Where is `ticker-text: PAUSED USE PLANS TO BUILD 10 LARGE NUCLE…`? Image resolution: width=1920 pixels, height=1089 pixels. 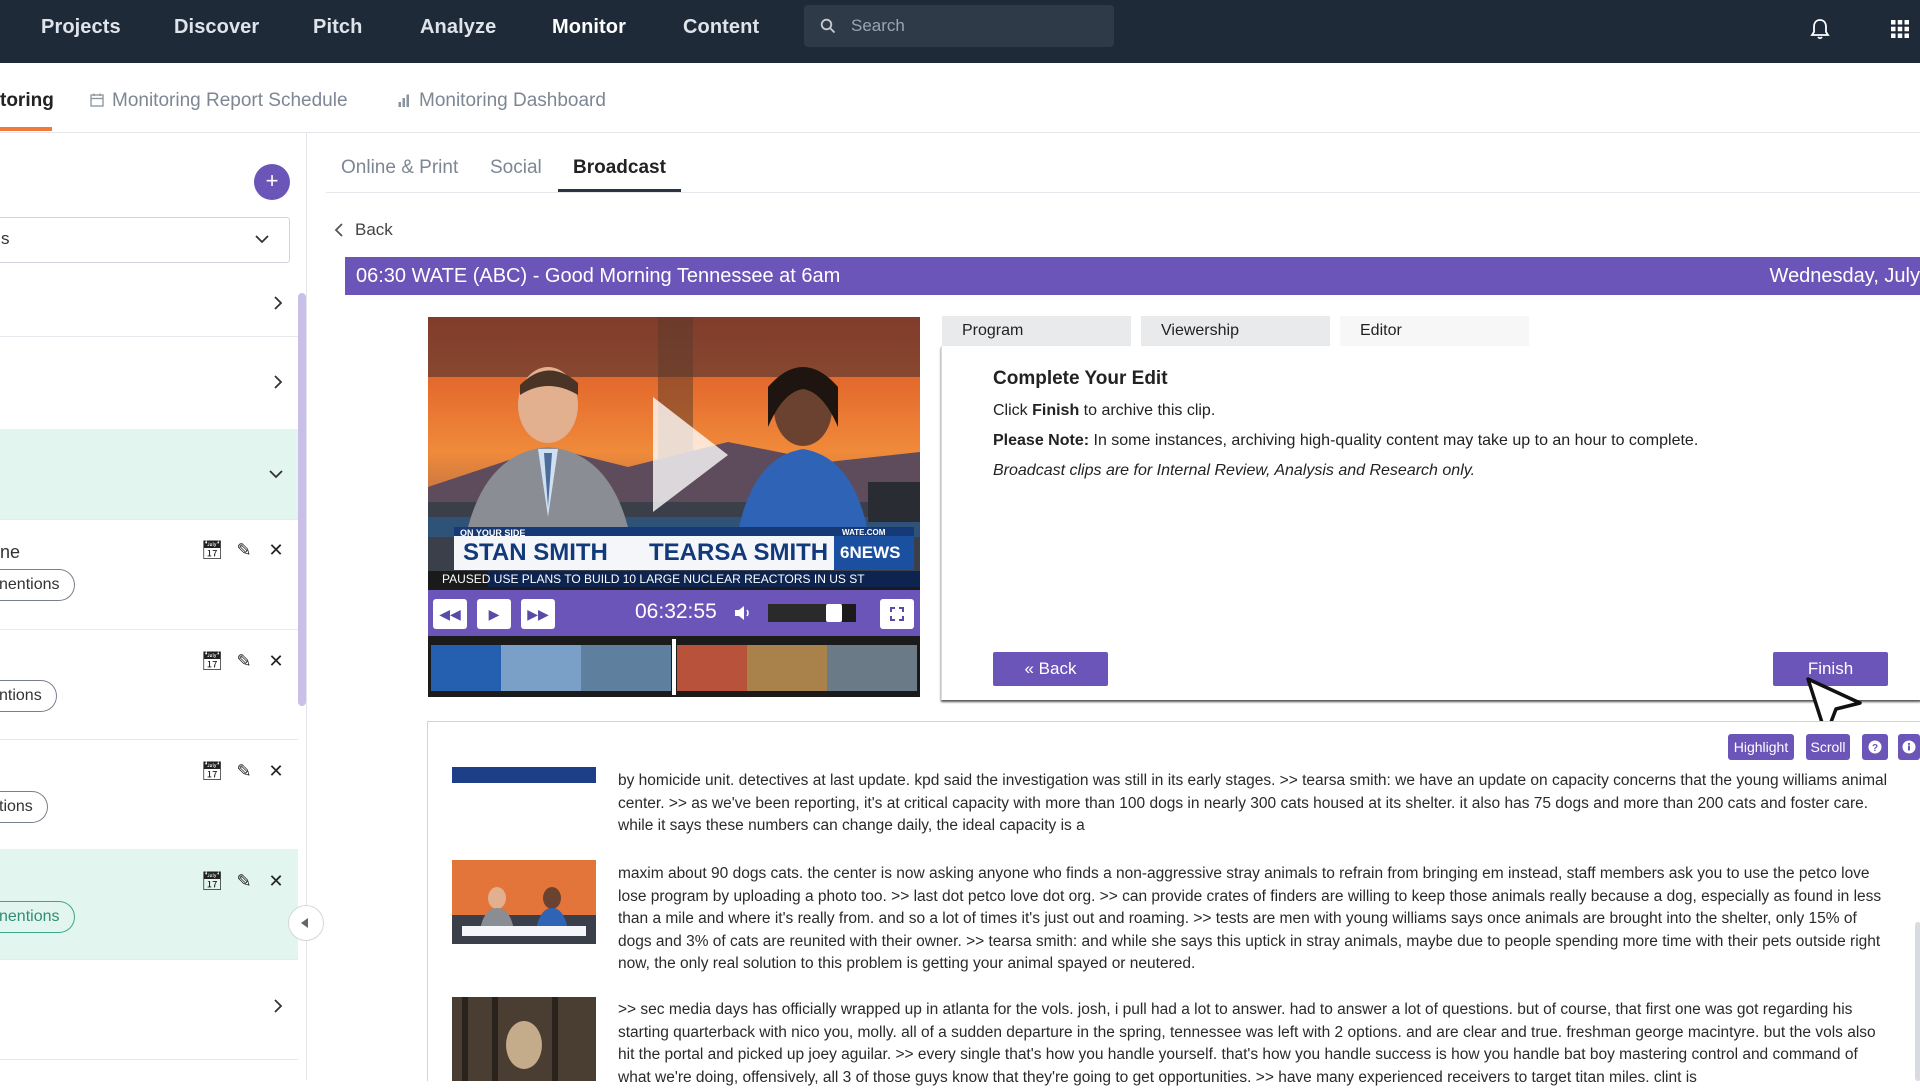 ticker-text: PAUSED USE PLANS TO BUILD 10 LARGE NUCLE… is located at coordinates (653, 579).